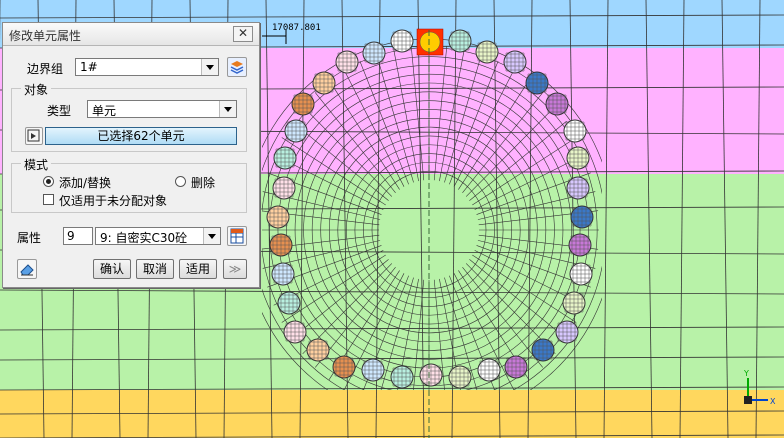  What do you see at coordinates (48, 181) in the screenshot?
I see `add-replace-radio` at bounding box center [48, 181].